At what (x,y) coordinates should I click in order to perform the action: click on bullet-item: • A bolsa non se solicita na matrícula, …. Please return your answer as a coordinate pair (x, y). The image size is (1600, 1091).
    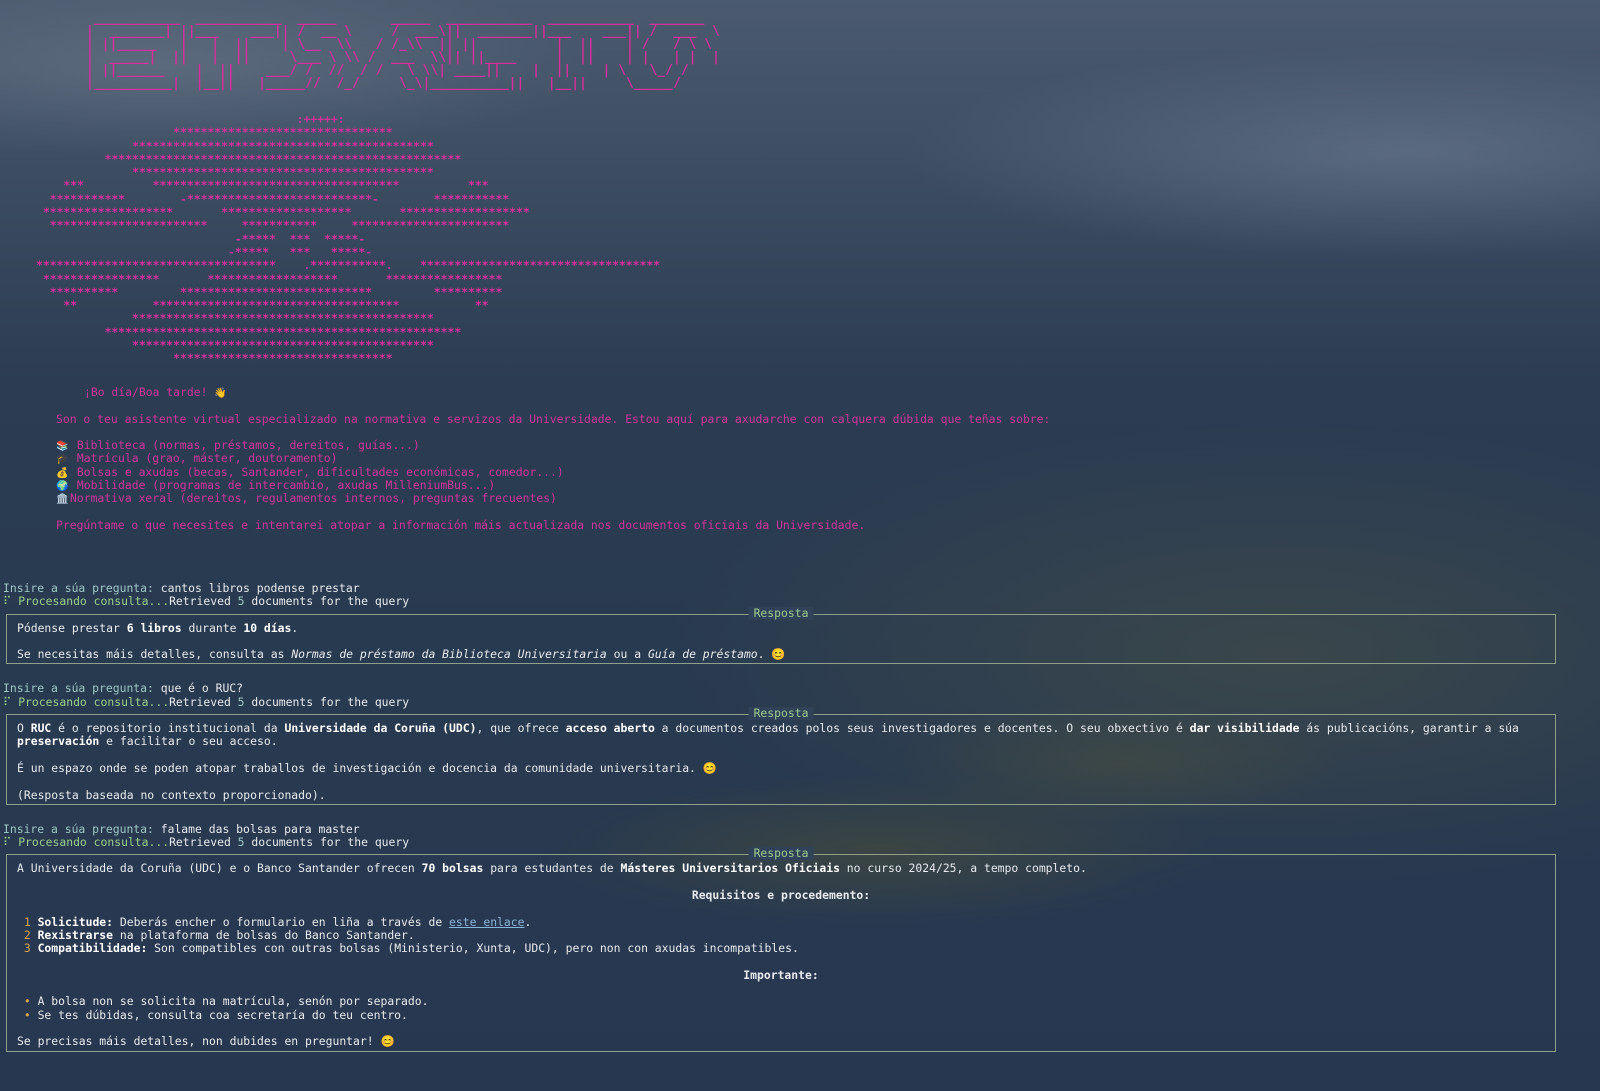
    Looking at the image, I should click on (226, 1001).